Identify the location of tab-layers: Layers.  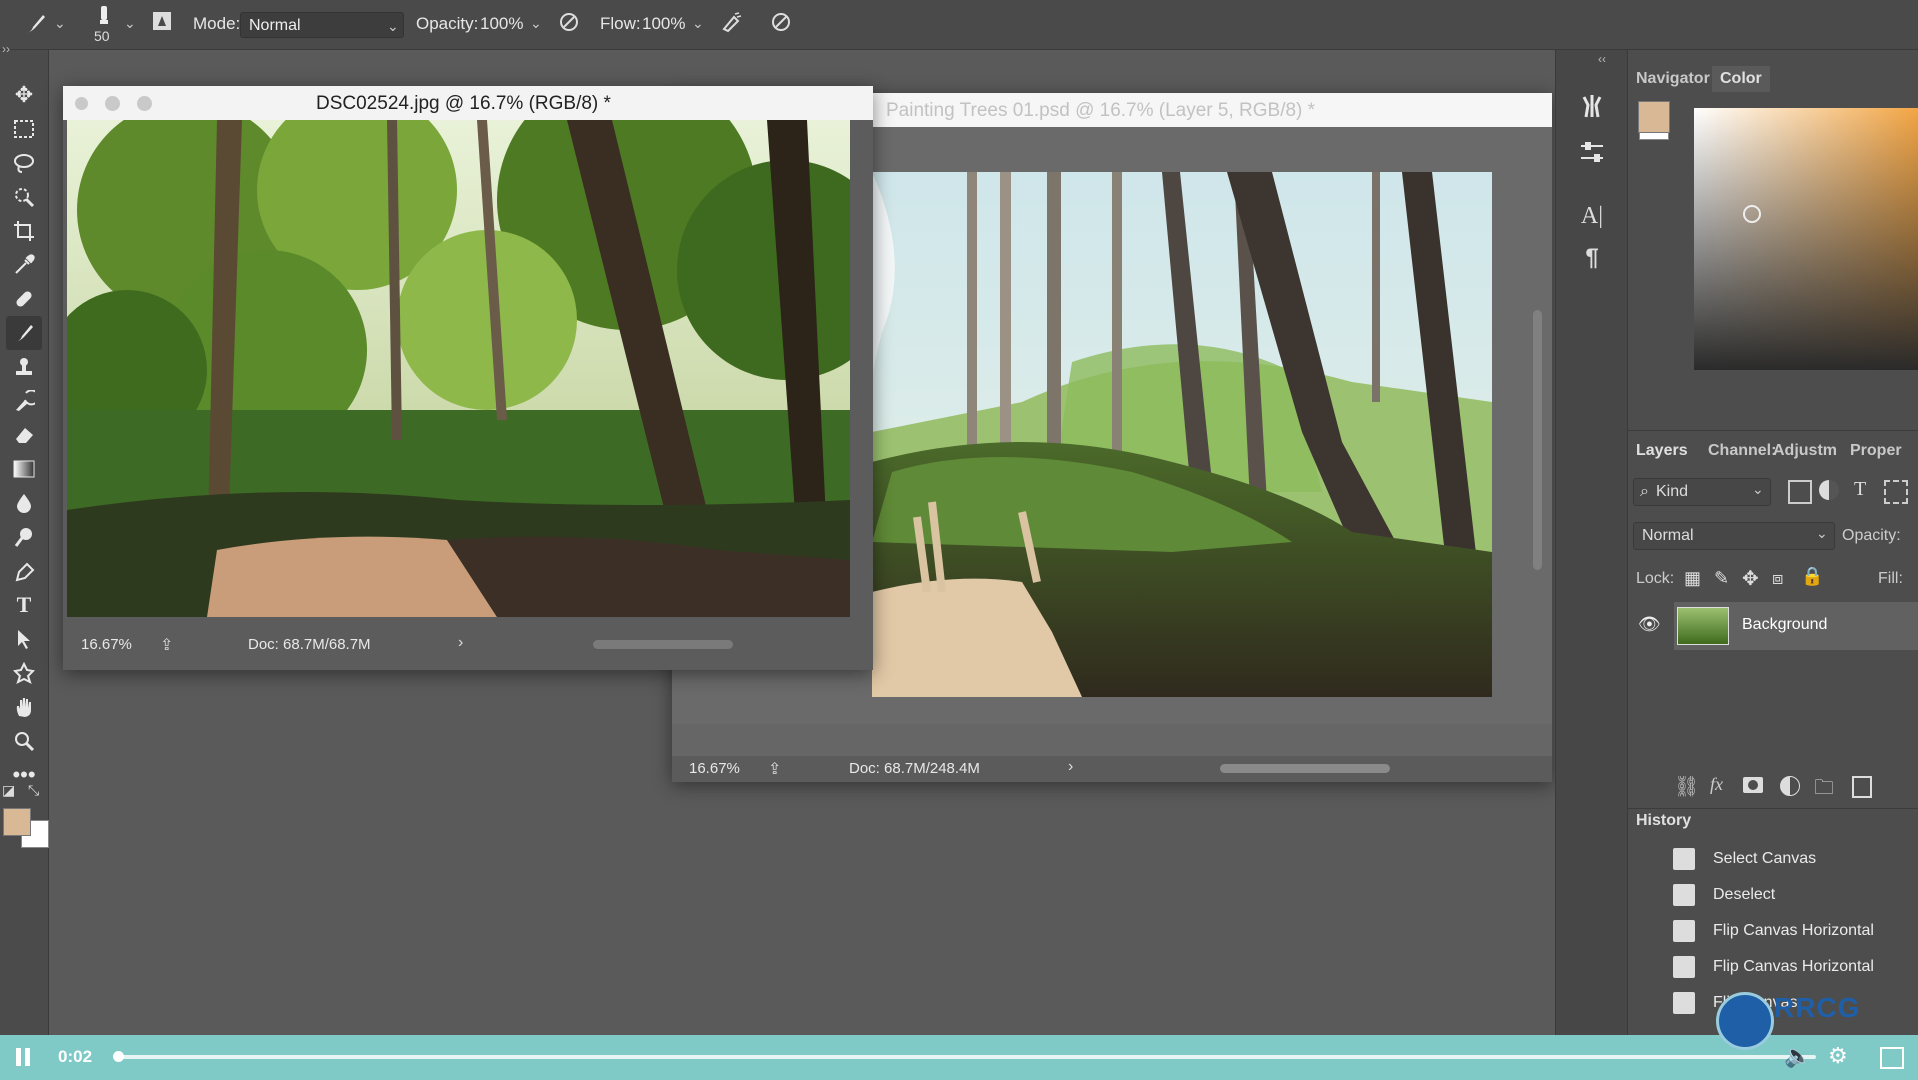
(1662, 451).